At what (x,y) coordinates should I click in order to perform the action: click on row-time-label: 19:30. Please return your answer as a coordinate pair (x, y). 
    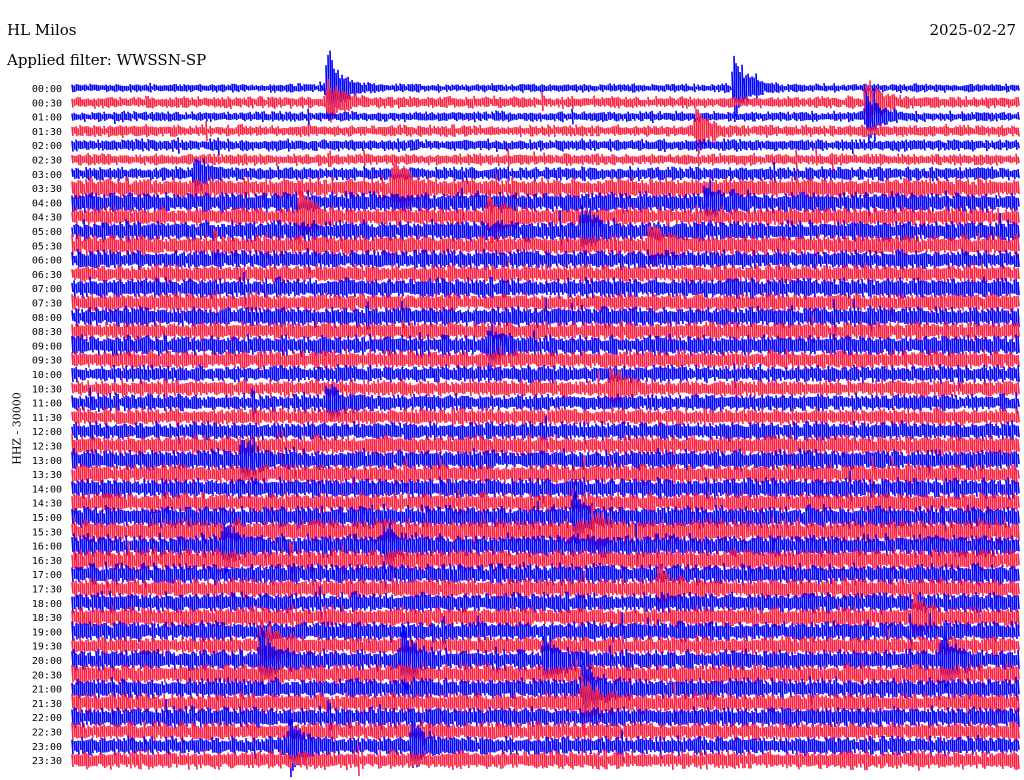
    Looking at the image, I should click on (47, 647).